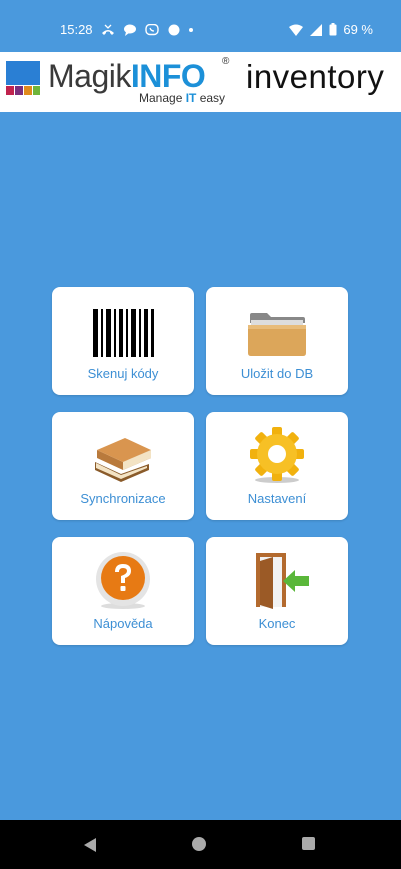 The width and height of the screenshot is (401, 869). I want to click on brand-title: MagikINFO, so click(127, 76).